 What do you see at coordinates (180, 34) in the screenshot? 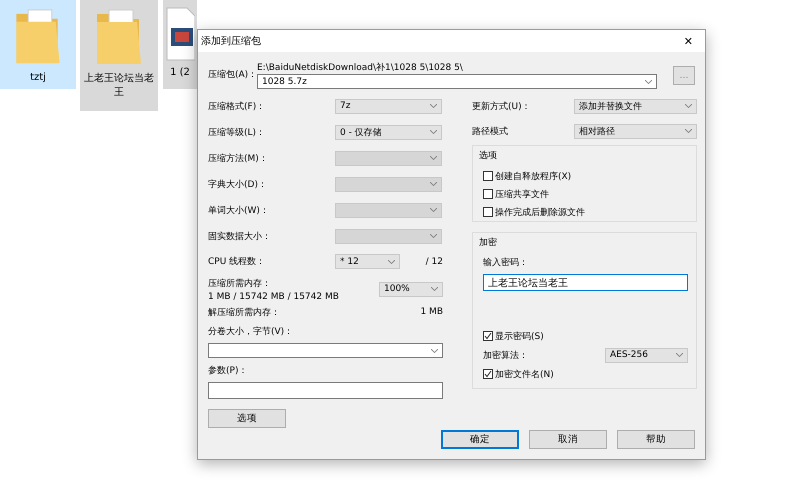
I see `video-file-icon` at bounding box center [180, 34].